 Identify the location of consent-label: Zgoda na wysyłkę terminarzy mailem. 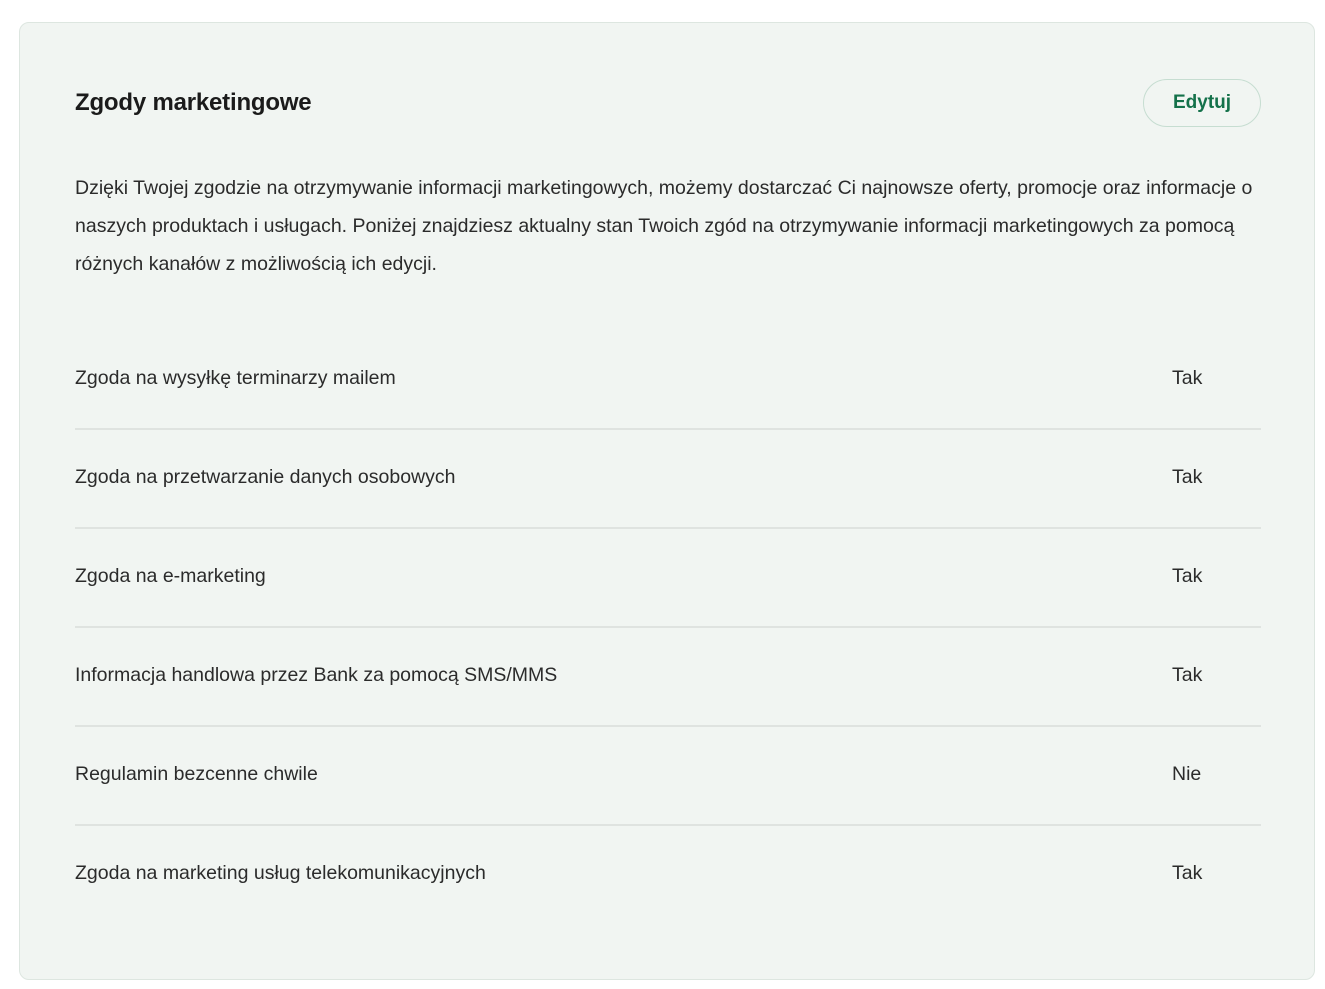
(235, 378).